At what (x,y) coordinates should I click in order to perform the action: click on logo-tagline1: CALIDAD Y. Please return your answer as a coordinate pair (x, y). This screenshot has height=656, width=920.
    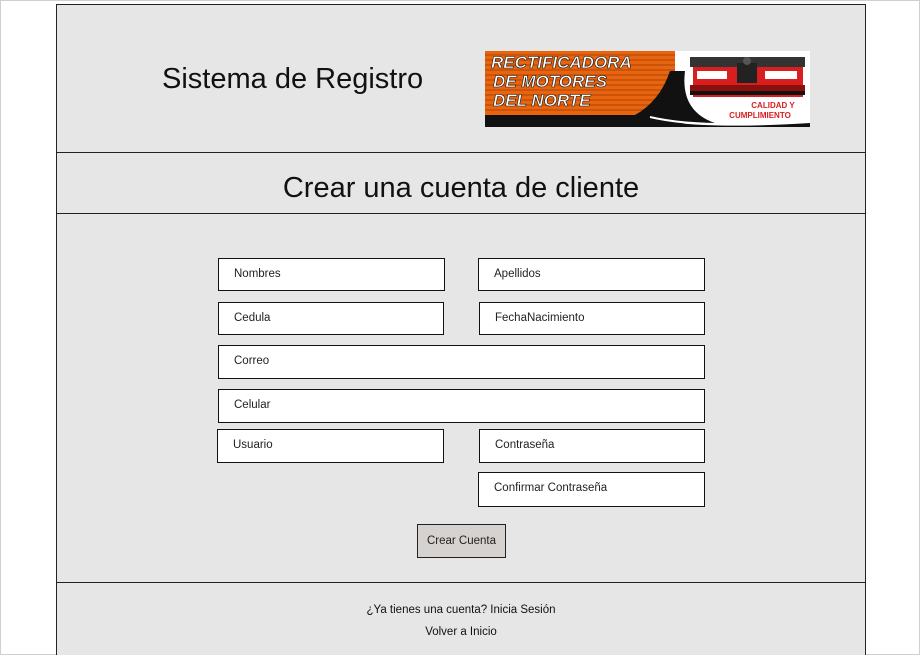
    Looking at the image, I should click on (773, 105).